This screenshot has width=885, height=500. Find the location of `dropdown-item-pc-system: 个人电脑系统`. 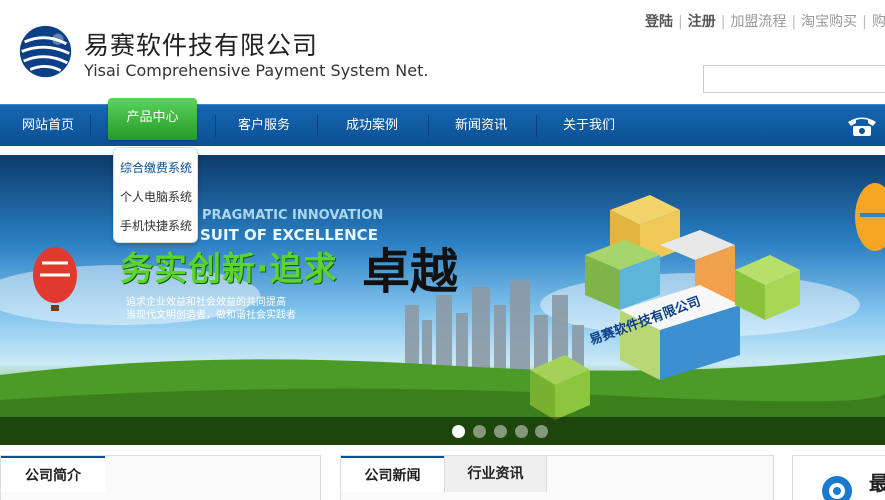

dropdown-item-pc-system: 个人电脑系统 is located at coordinates (156, 196).